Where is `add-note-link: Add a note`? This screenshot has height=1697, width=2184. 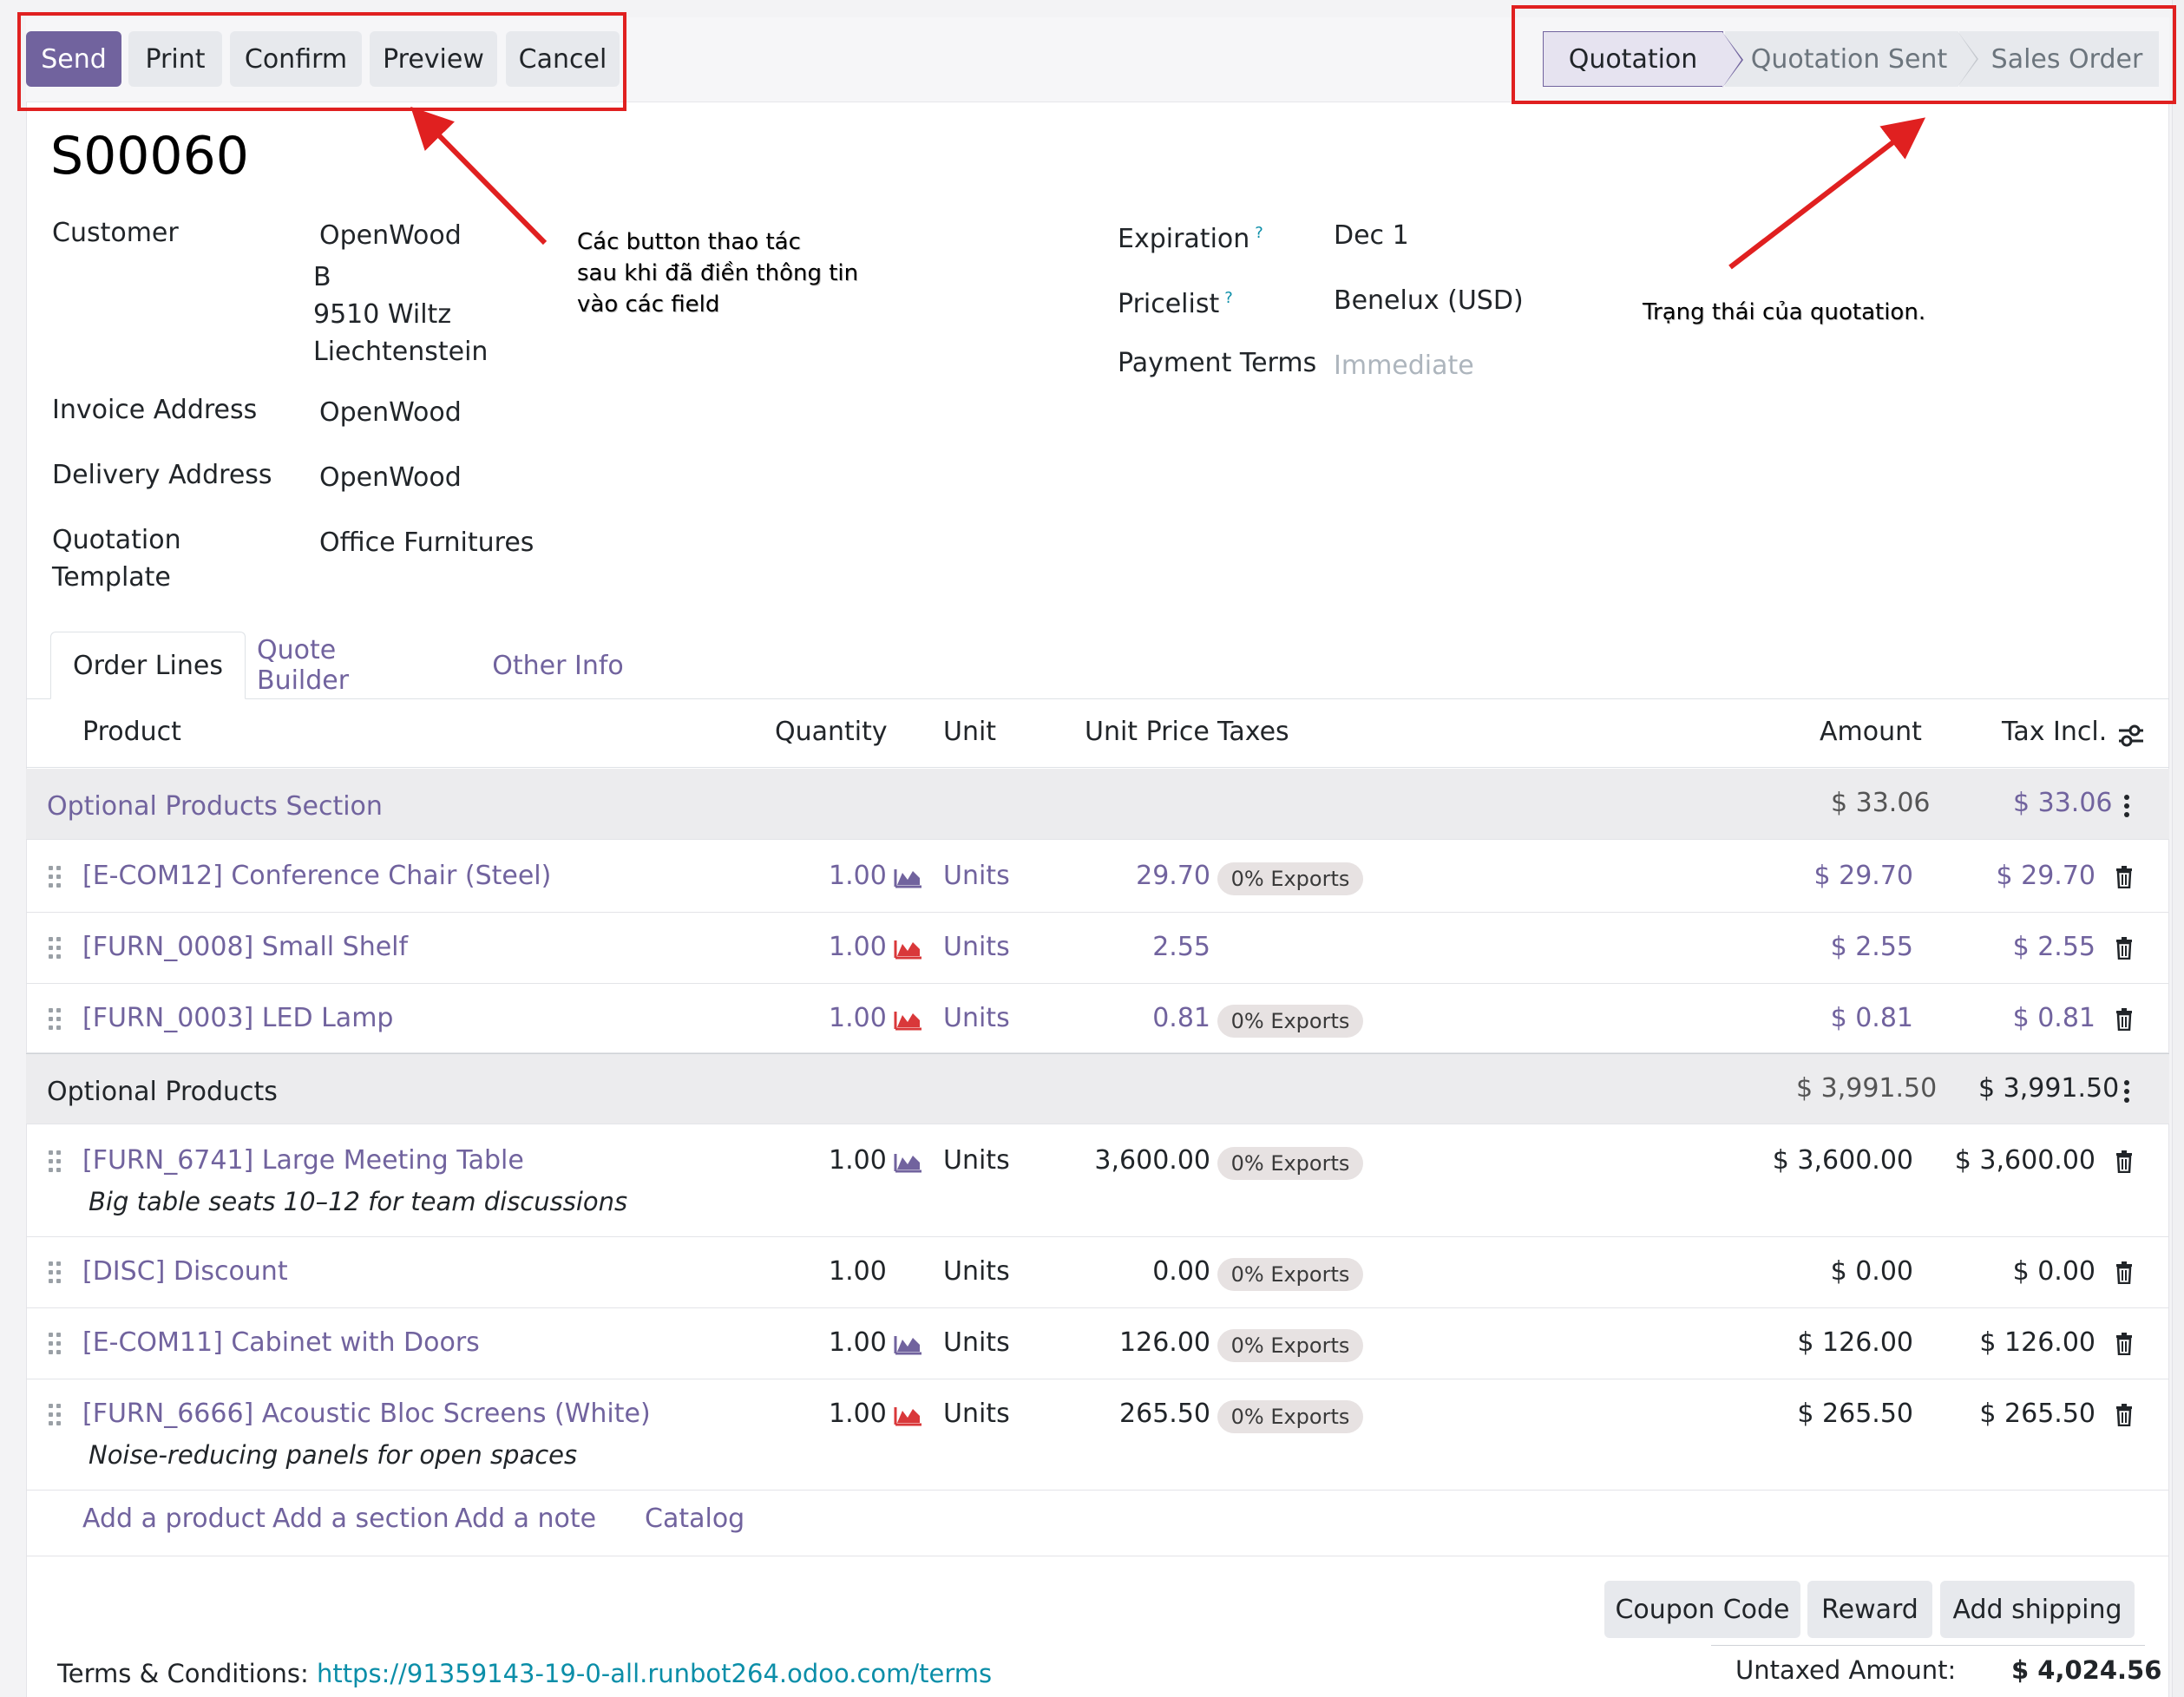 add-note-link: Add a note is located at coordinates (525, 1519).